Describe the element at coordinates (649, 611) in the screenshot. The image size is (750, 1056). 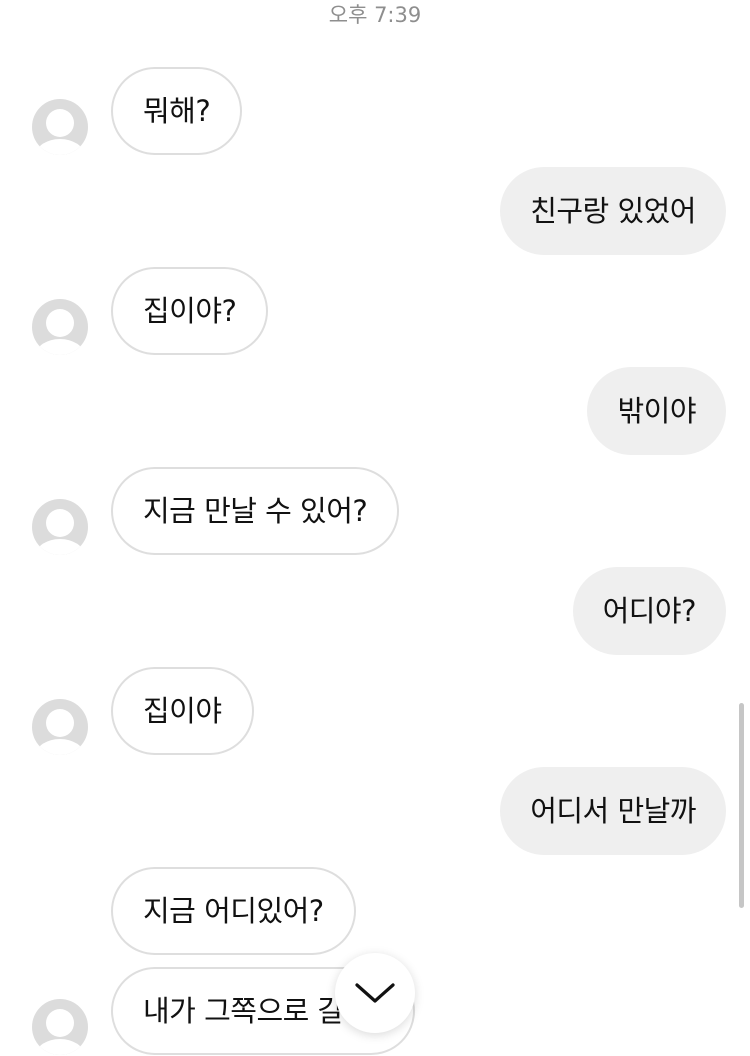
I see `outgoing-message-bubble: 어디야?` at that location.